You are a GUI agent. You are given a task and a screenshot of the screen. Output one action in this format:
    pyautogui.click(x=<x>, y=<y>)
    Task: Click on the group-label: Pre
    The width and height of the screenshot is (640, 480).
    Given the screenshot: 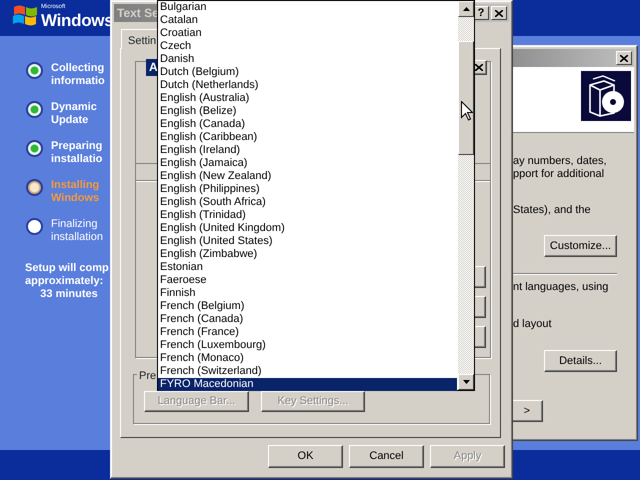 What is the action you would take?
    pyautogui.click(x=147, y=376)
    